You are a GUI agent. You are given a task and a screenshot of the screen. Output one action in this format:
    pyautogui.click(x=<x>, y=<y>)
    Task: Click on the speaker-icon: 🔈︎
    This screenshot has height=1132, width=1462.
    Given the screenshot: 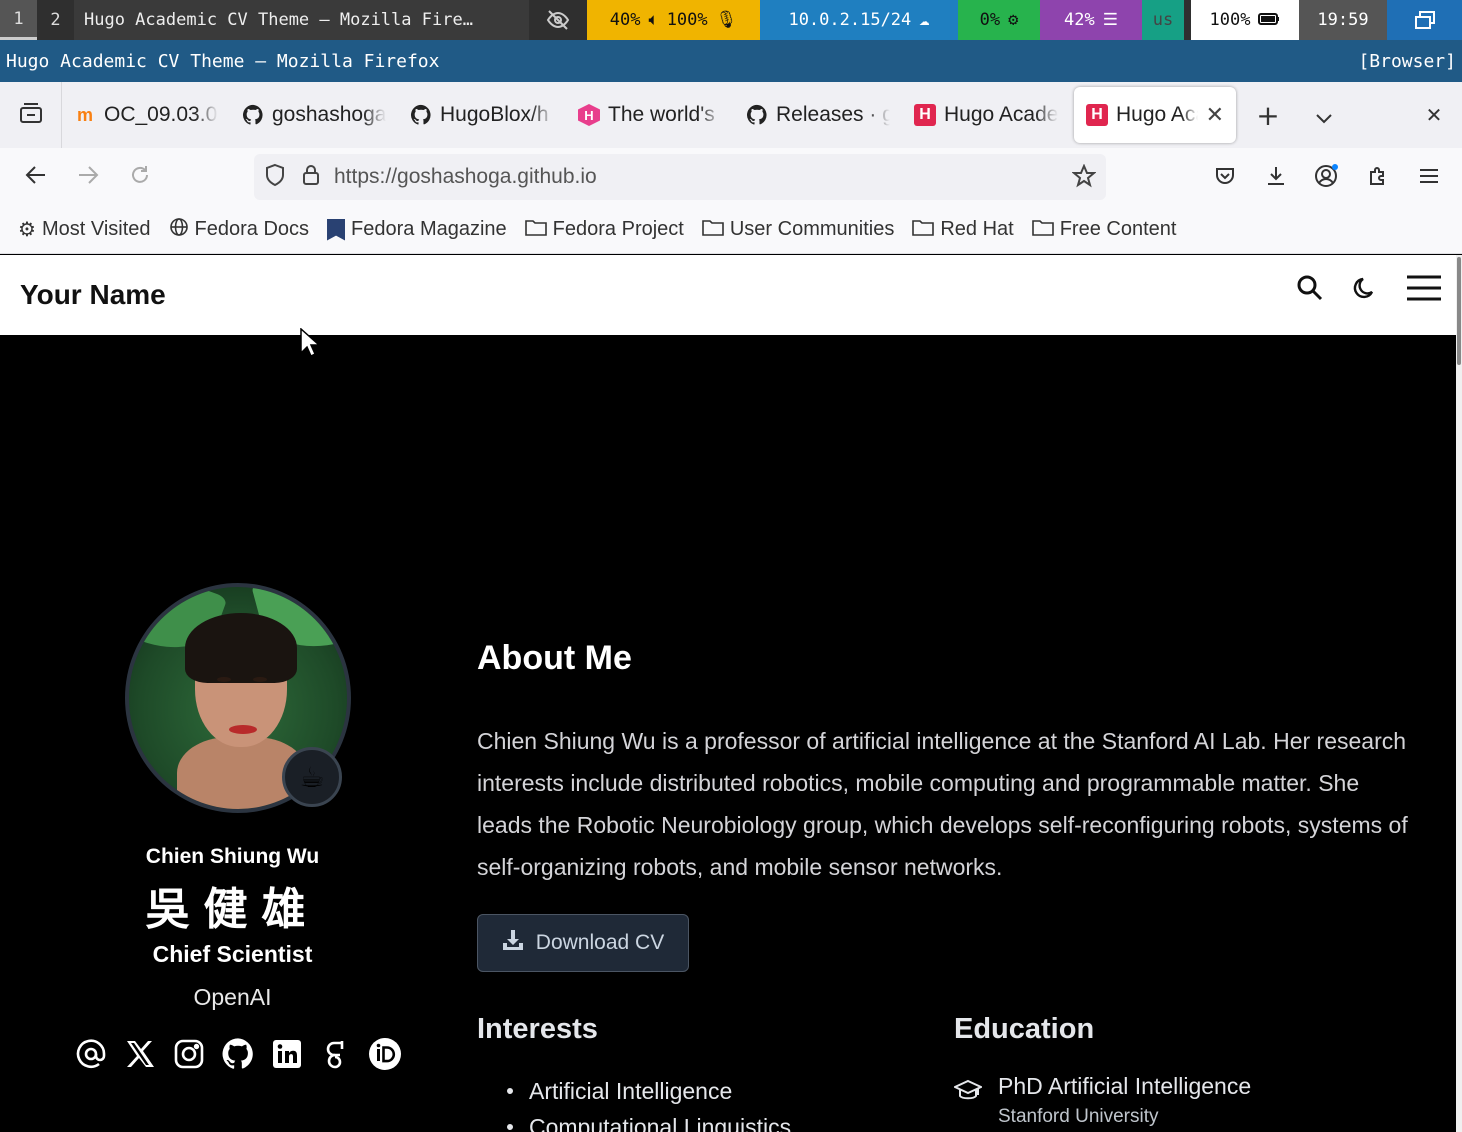 What is the action you would take?
    pyautogui.click(x=653, y=20)
    